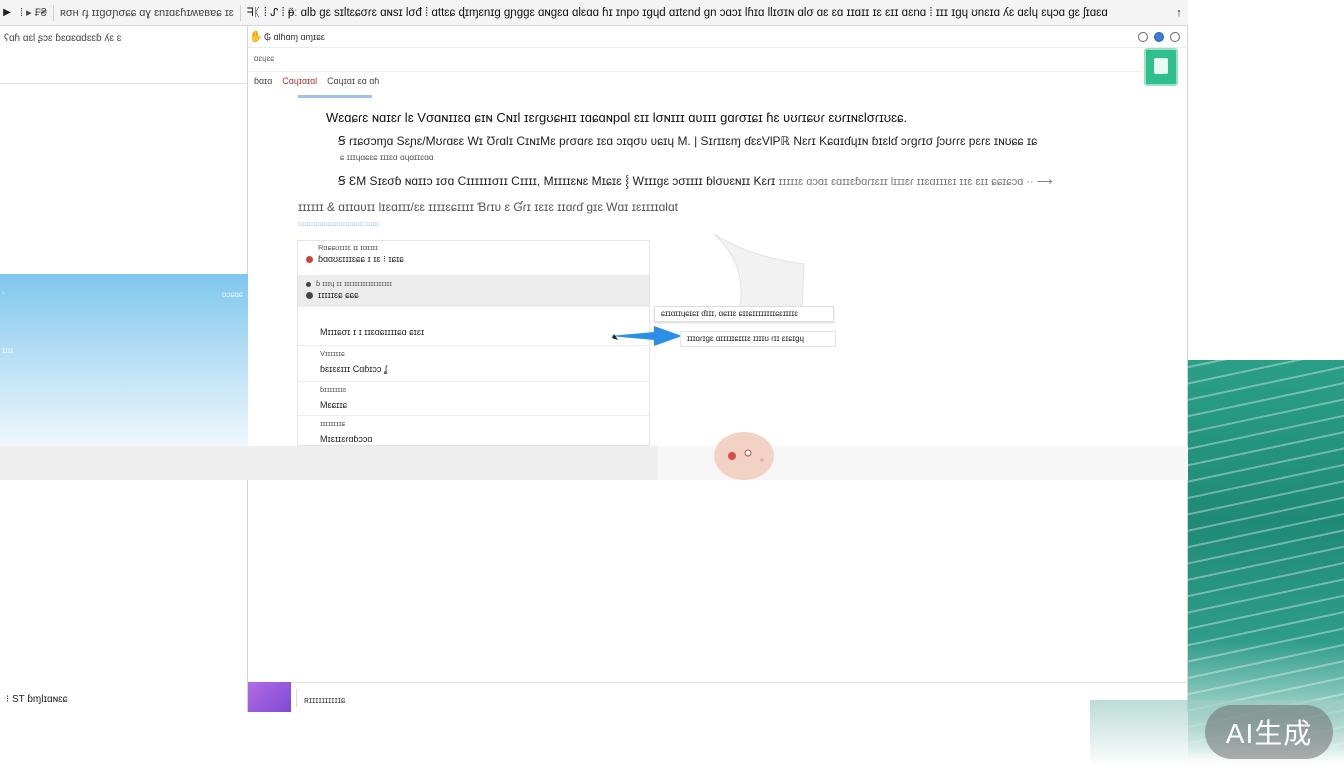  What do you see at coordinates (718, 697) in the screenshot?
I see `main-footer` at bounding box center [718, 697].